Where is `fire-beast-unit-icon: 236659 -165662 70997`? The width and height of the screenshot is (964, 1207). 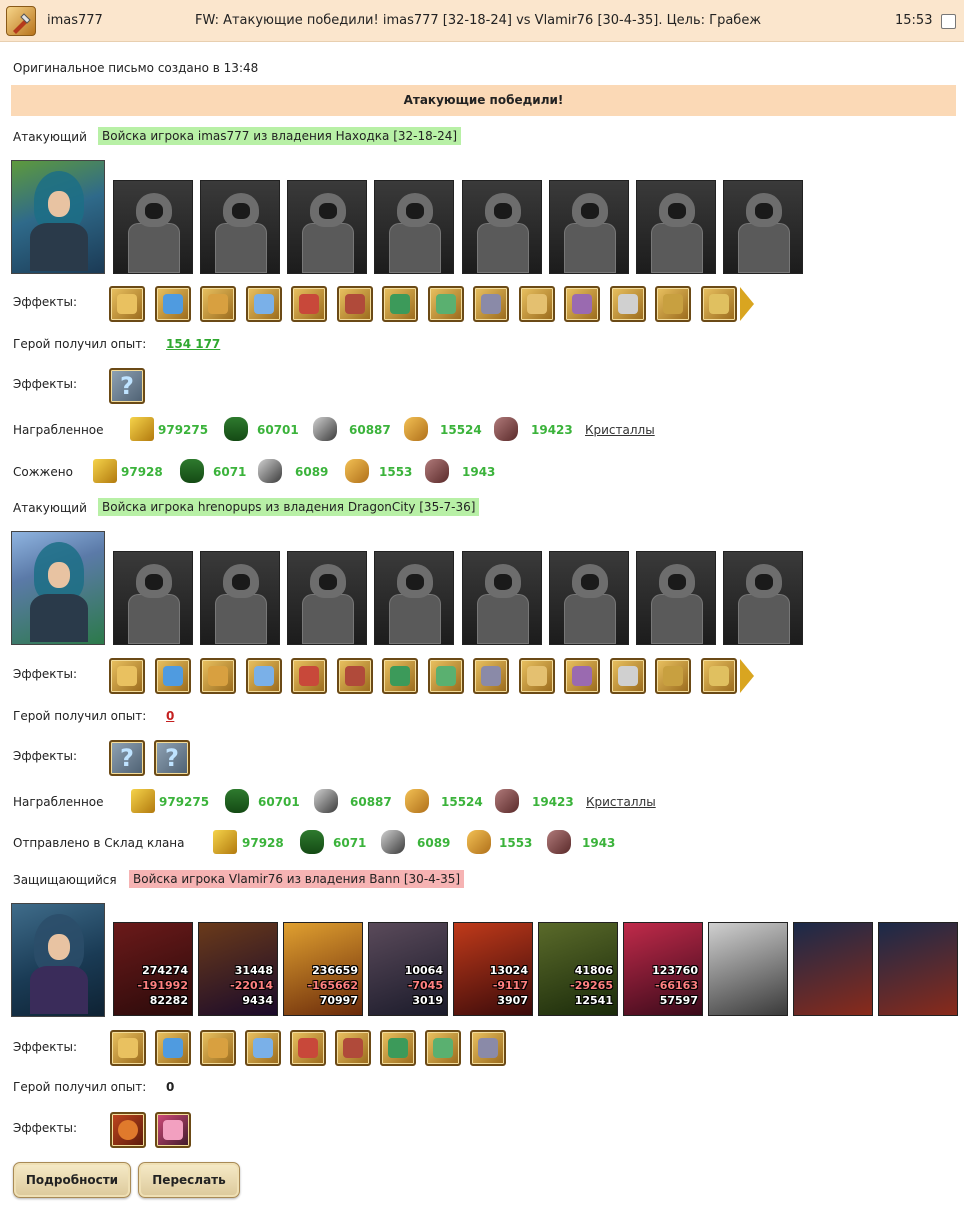 fire-beast-unit-icon: 236659 -165662 70997 is located at coordinates (323, 969).